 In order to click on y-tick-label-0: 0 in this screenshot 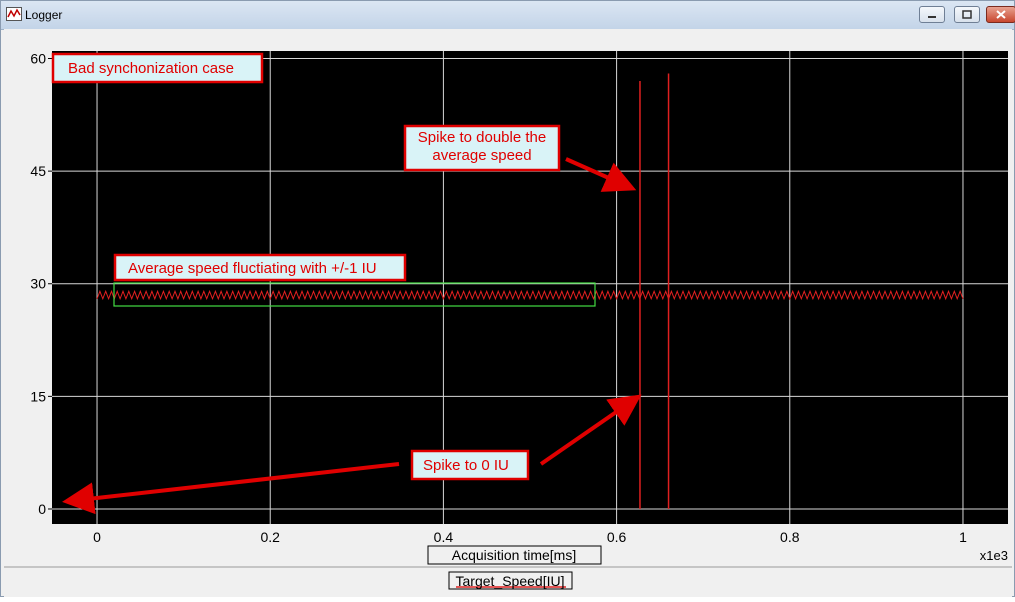, I will do `click(42, 509)`.